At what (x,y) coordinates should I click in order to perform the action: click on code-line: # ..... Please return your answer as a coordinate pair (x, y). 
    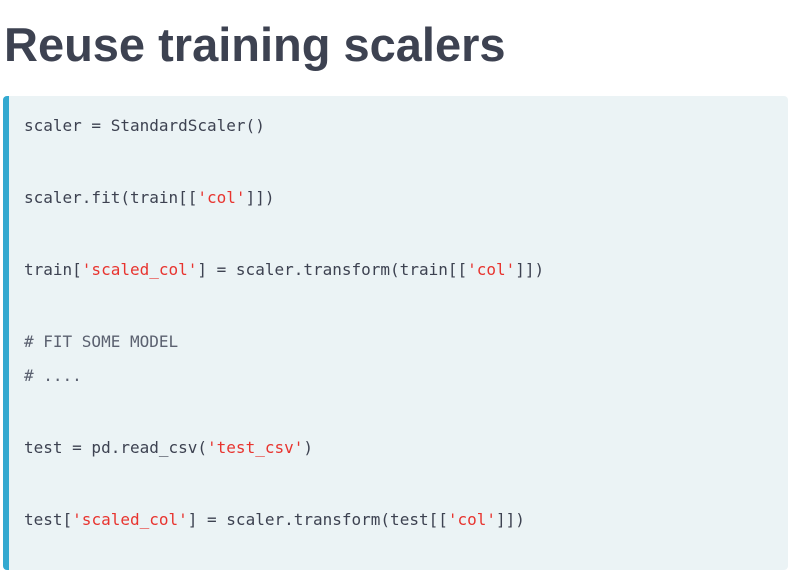
    Looking at the image, I should click on (284, 376).